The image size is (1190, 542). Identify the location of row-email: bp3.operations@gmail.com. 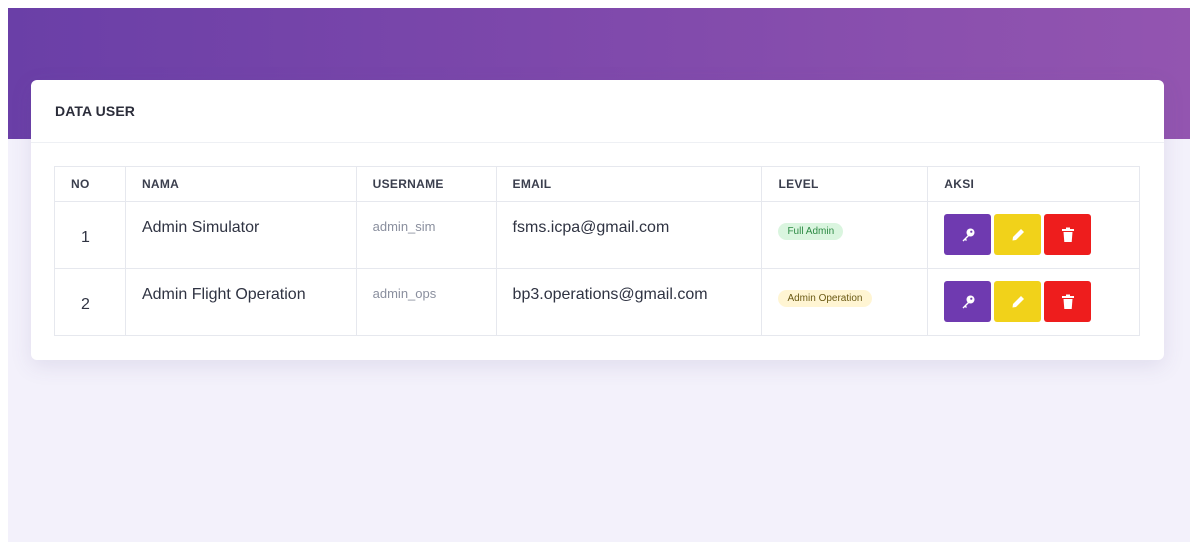
(629, 302).